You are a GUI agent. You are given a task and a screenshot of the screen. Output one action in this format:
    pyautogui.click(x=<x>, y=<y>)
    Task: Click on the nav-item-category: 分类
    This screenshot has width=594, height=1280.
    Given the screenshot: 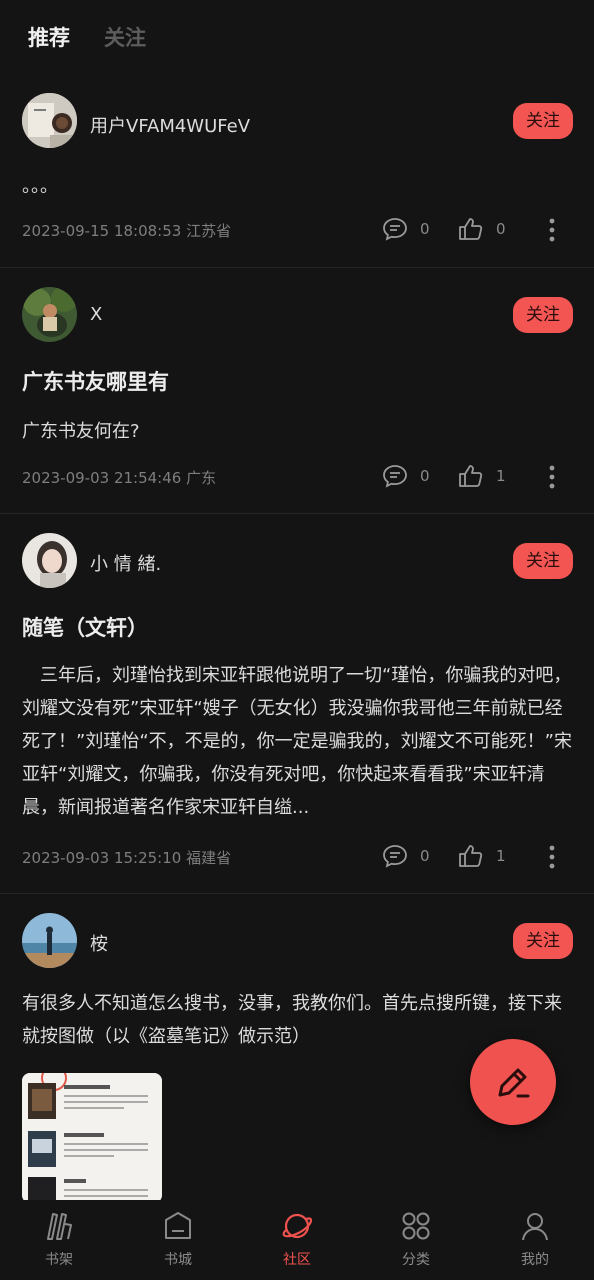 What is the action you would take?
    pyautogui.click(x=416, y=1240)
    